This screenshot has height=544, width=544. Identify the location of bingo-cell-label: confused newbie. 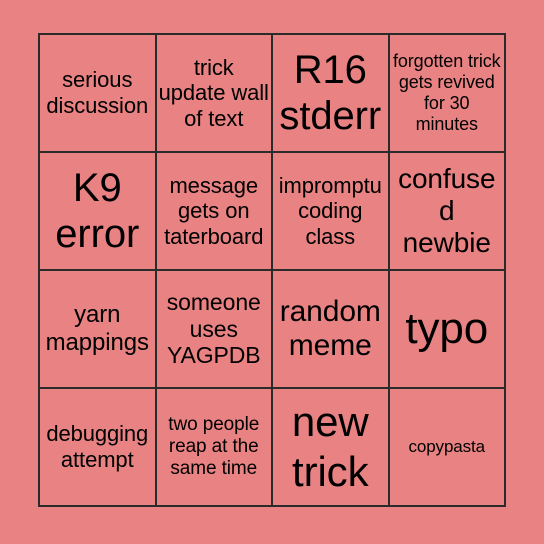
(447, 210).